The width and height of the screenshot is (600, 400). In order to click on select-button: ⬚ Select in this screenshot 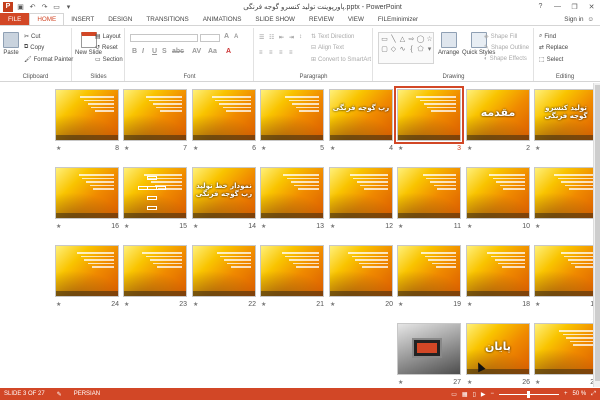, I will do `click(551, 60)`.